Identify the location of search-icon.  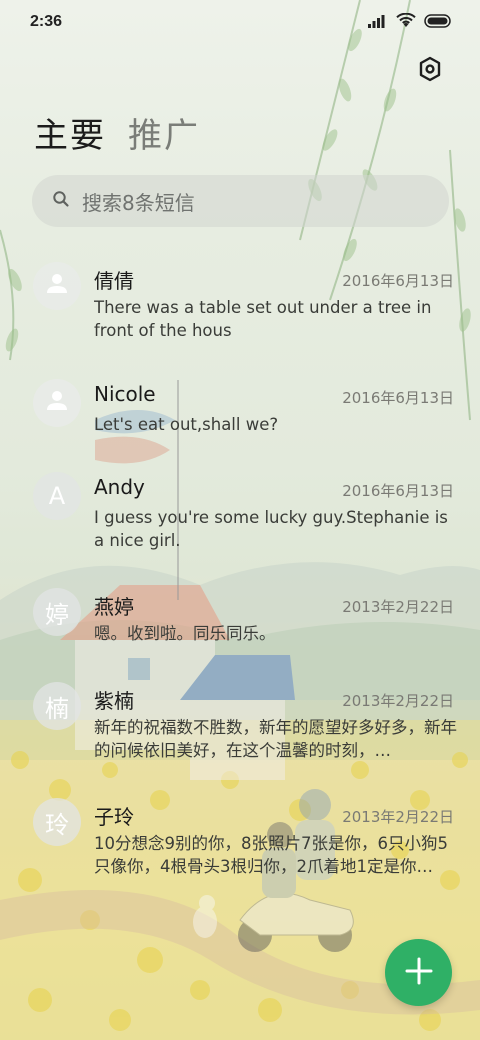
(61, 201).